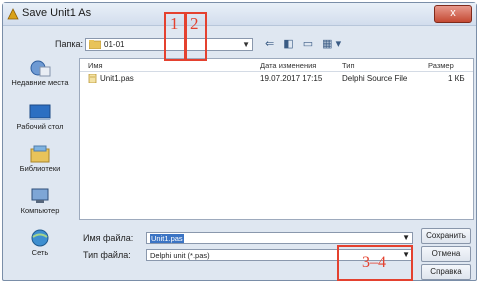 The image size is (481, 285). Describe the element at coordinates (446, 254) in the screenshot. I see `cancel-button: Отмена` at that location.